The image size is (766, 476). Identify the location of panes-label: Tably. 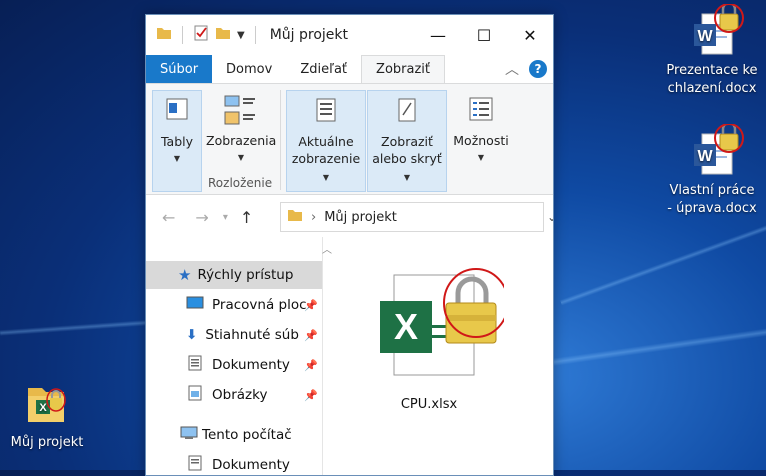
(177, 141).